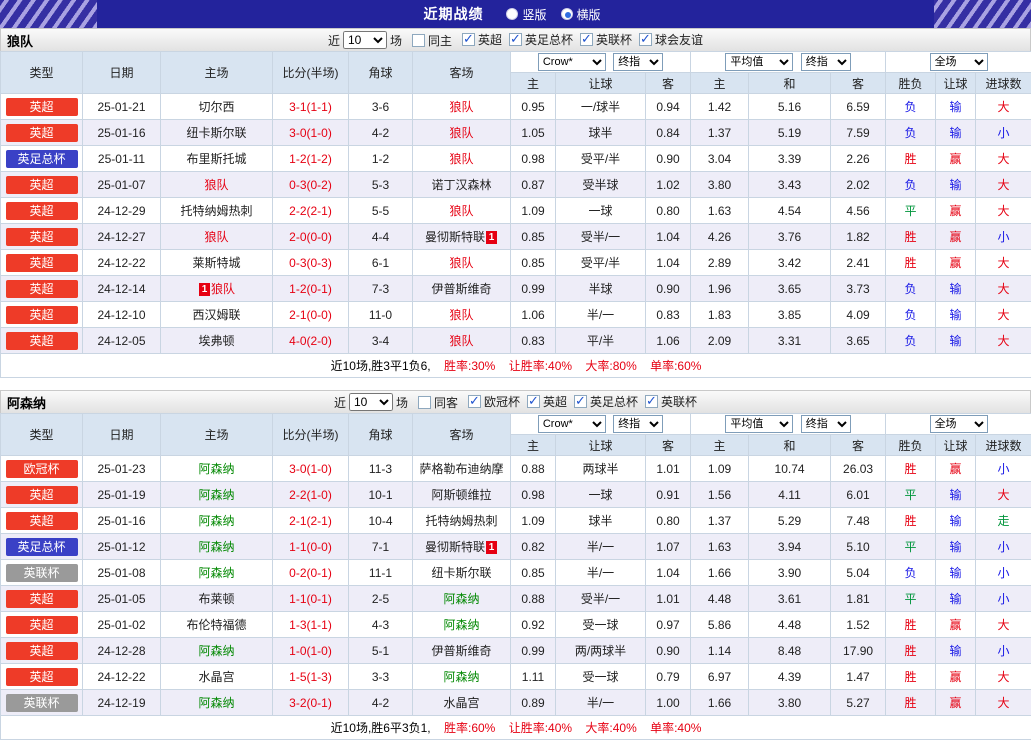  Describe the element at coordinates (216, 625) in the screenshot. I see `team-name-link: 布伦特福德` at that location.